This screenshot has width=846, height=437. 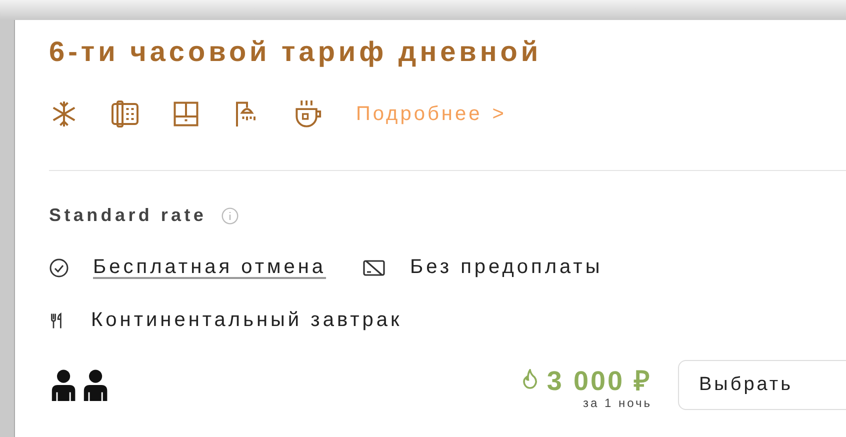 I want to click on condition-link: Бесплатная отмена, so click(x=209, y=267).